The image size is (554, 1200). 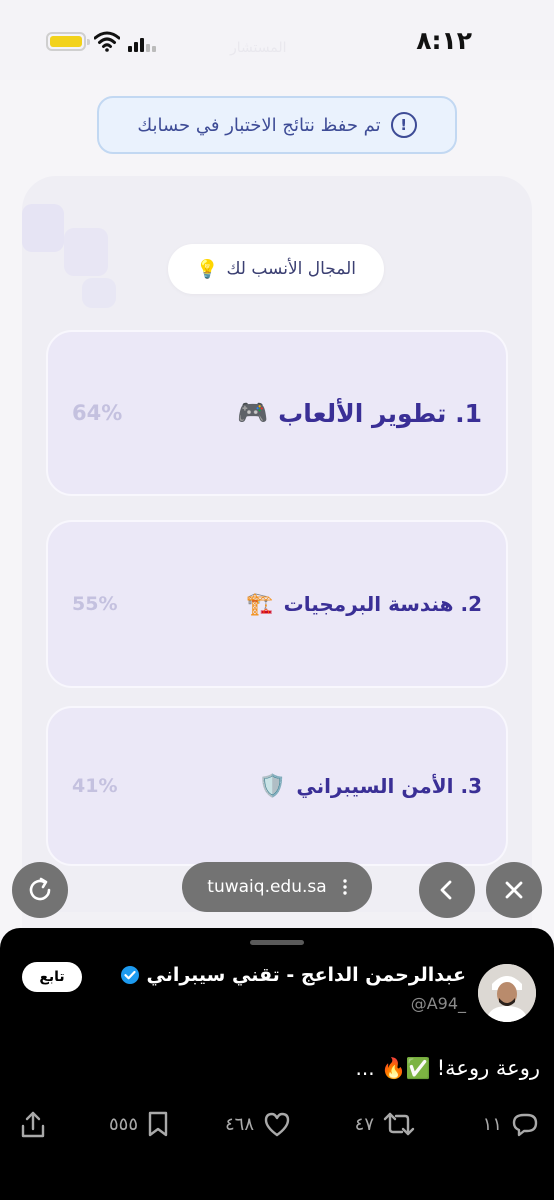 I want to click on lightbulb-icon: 💡, so click(x=207, y=269).